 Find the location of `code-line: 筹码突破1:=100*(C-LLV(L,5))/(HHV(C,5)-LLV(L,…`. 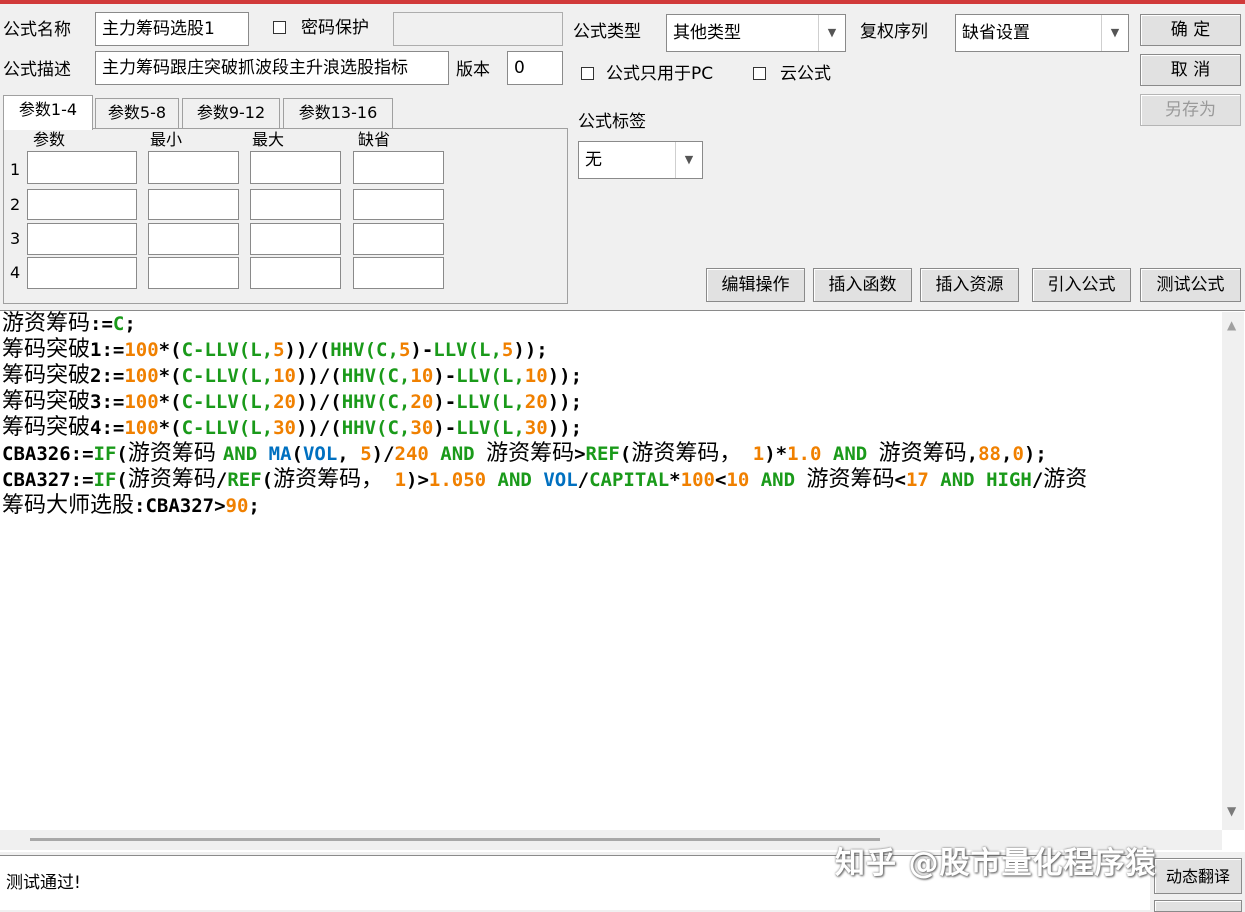

code-line: 筹码突破1:=100*(C-LLV(L,5))/(HHV(C,5)-LLV(L,… is located at coordinates (610, 350).